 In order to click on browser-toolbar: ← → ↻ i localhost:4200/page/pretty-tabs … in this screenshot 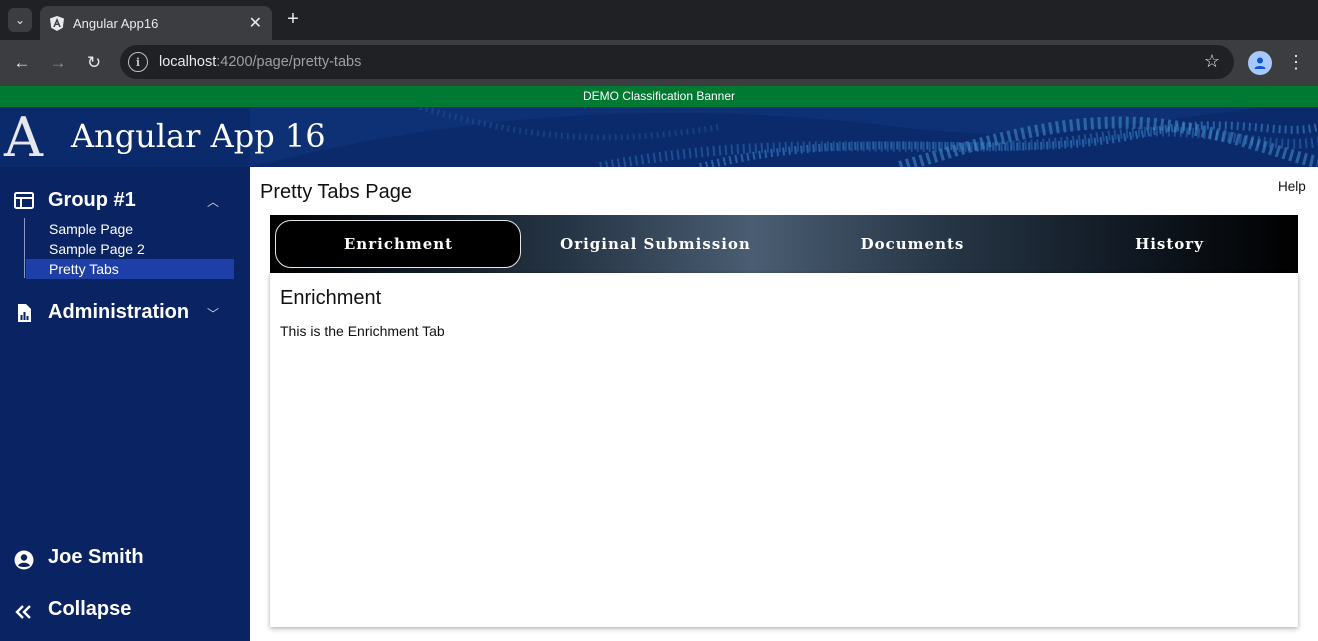, I will do `click(659, 63)`.